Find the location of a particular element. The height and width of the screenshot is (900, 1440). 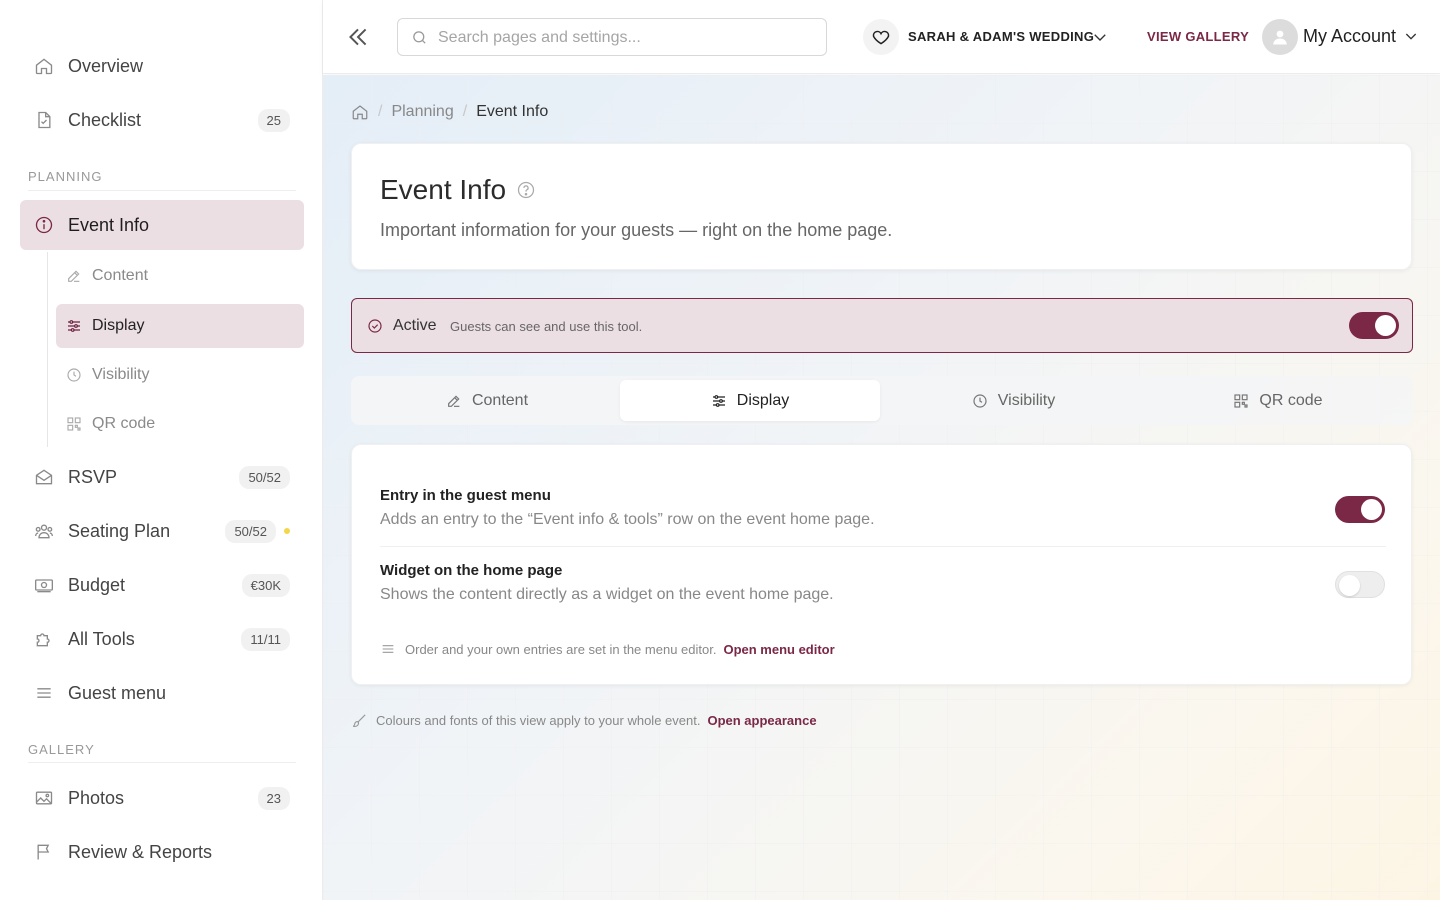

sidebar-item-guest-menu: Guest menu is located at coordinates (162, 693).